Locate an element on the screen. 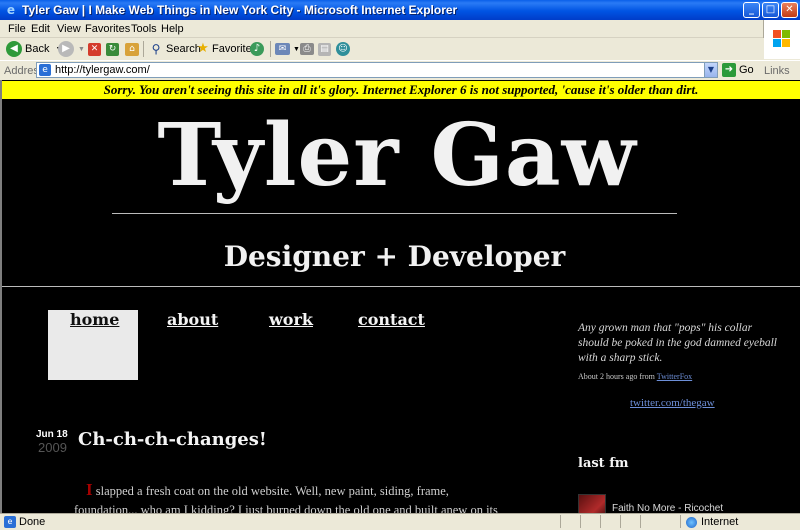 This screenshot has width=800, height=530. print-button: ⎙ is located at coordinates (307, 49).